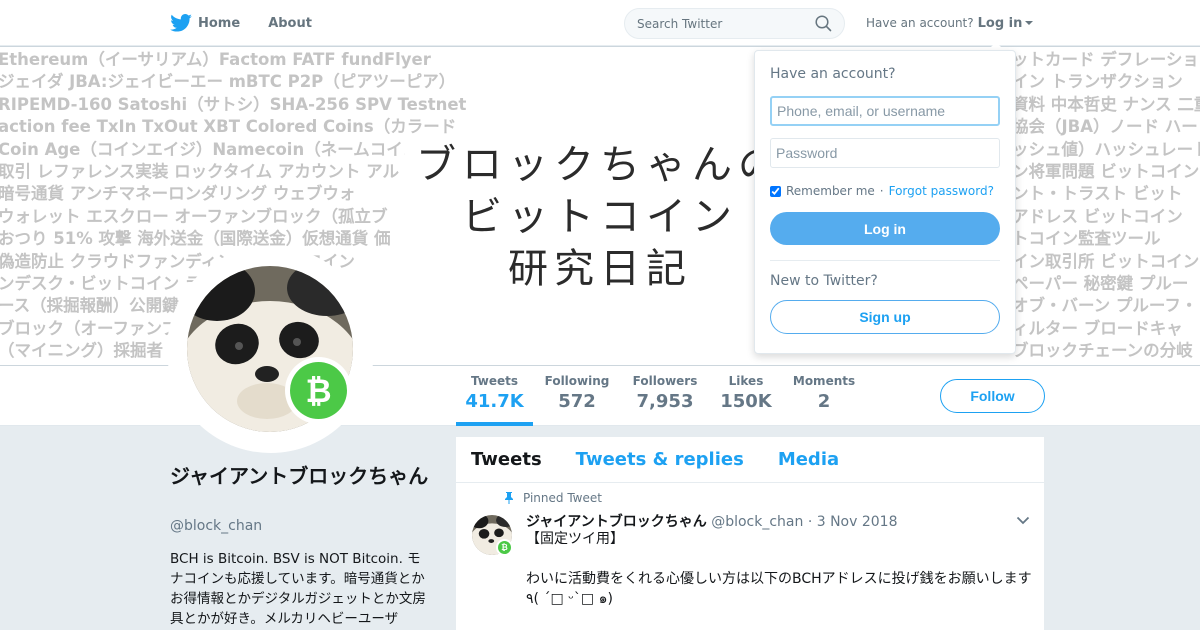 The width and height of the screenshot is (1200, 630). Describe the element at coordinates (992, 396) in the screenshot. I see `follow-button: Follow` at that location.